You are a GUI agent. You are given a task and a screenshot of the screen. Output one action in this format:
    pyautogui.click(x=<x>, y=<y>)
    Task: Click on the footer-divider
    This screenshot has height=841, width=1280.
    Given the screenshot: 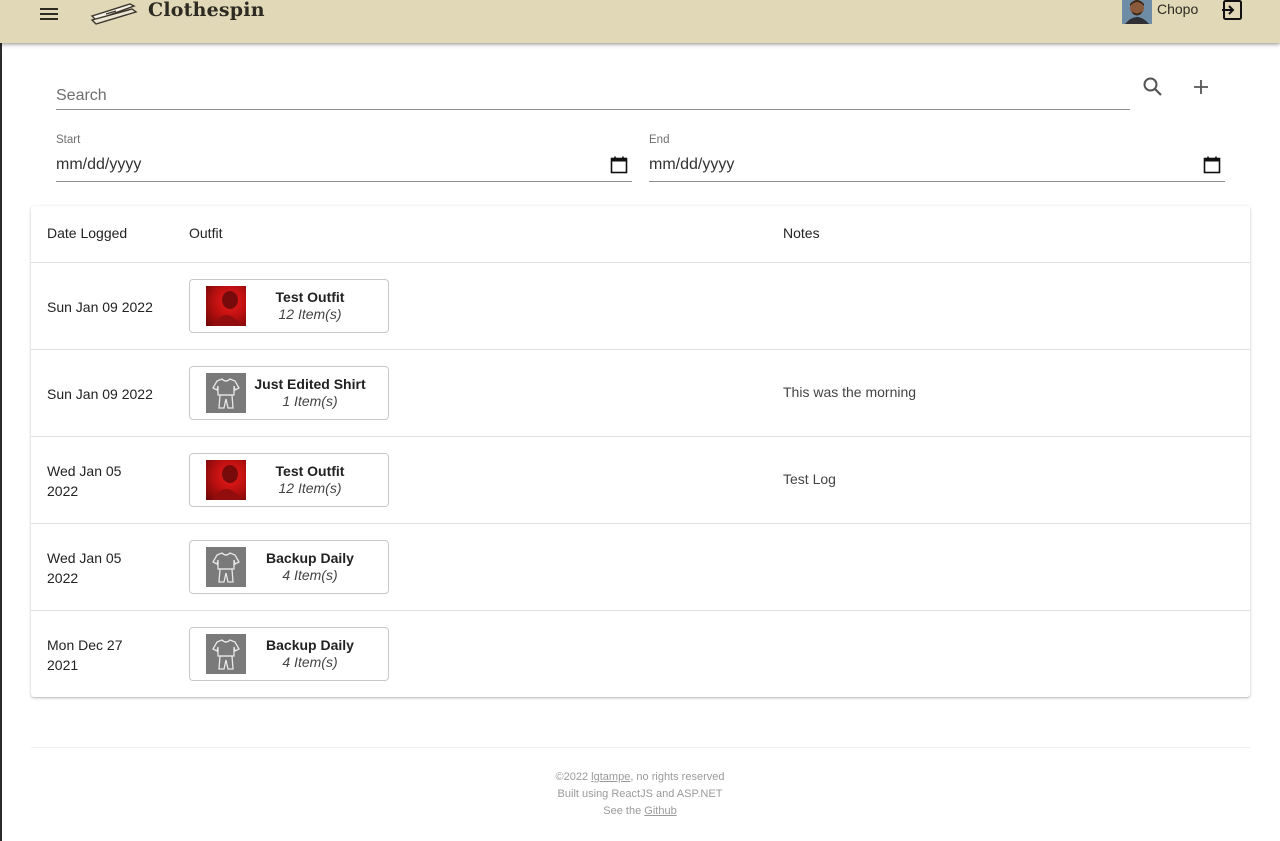 What is the action you would take?
    pyautogui.click(x=640, y=747)
    